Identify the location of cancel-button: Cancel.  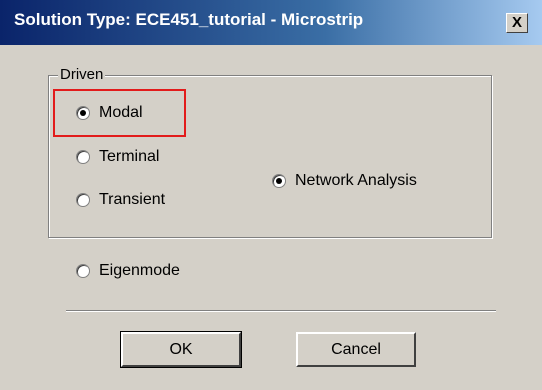
(356, 349).